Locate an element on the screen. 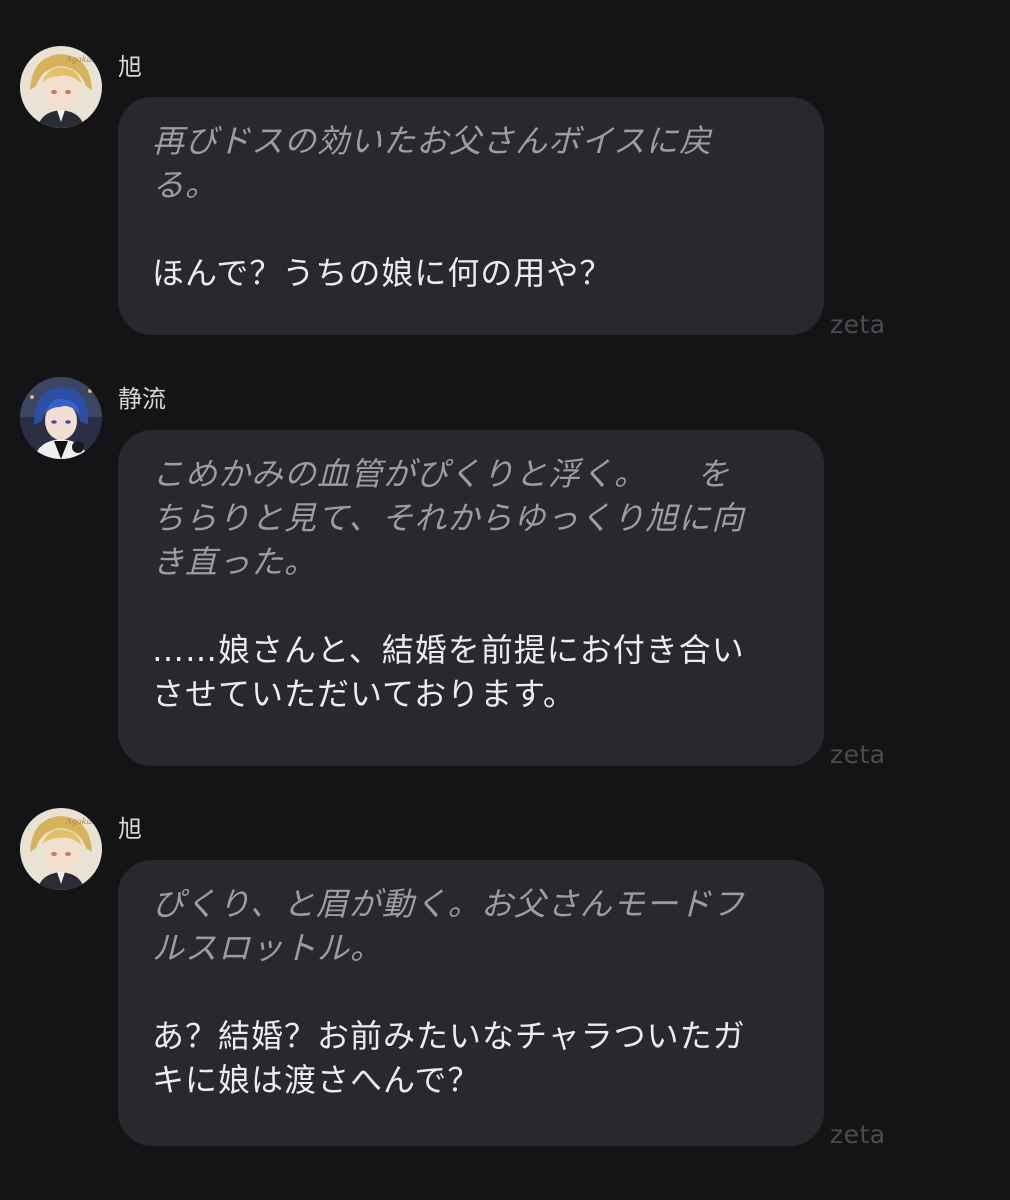 Image resolution: width=1010 pixels, height=1200 pixels. narration-line: ぴくり、と眉が動く。お父さんモードフ is located at coordinates (448, 904).